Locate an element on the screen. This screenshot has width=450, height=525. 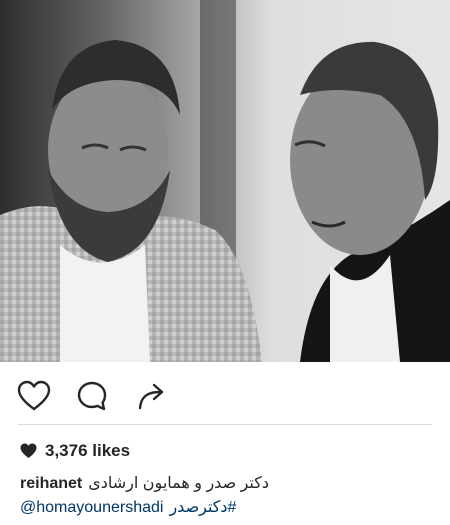
mention-link: @homayounershadi is located at coordinates (91, 508).